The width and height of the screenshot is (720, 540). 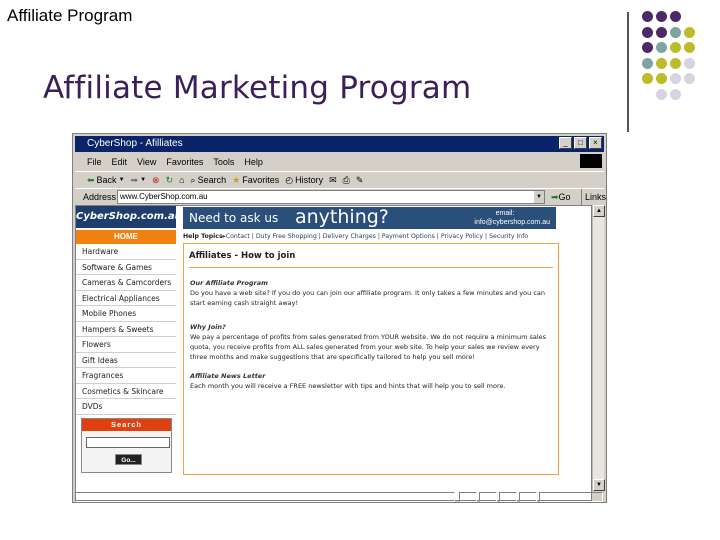 I want to click on menu-help: Help, so click(x=253, y=162).